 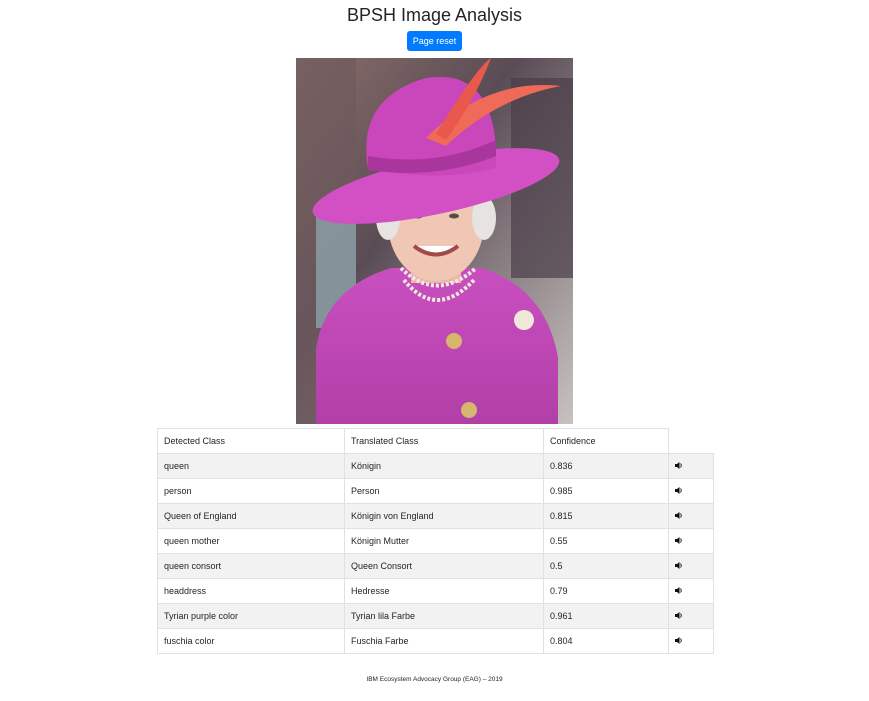 I want to click on confidence-cell: 0.804, so click(x=606, y=641).